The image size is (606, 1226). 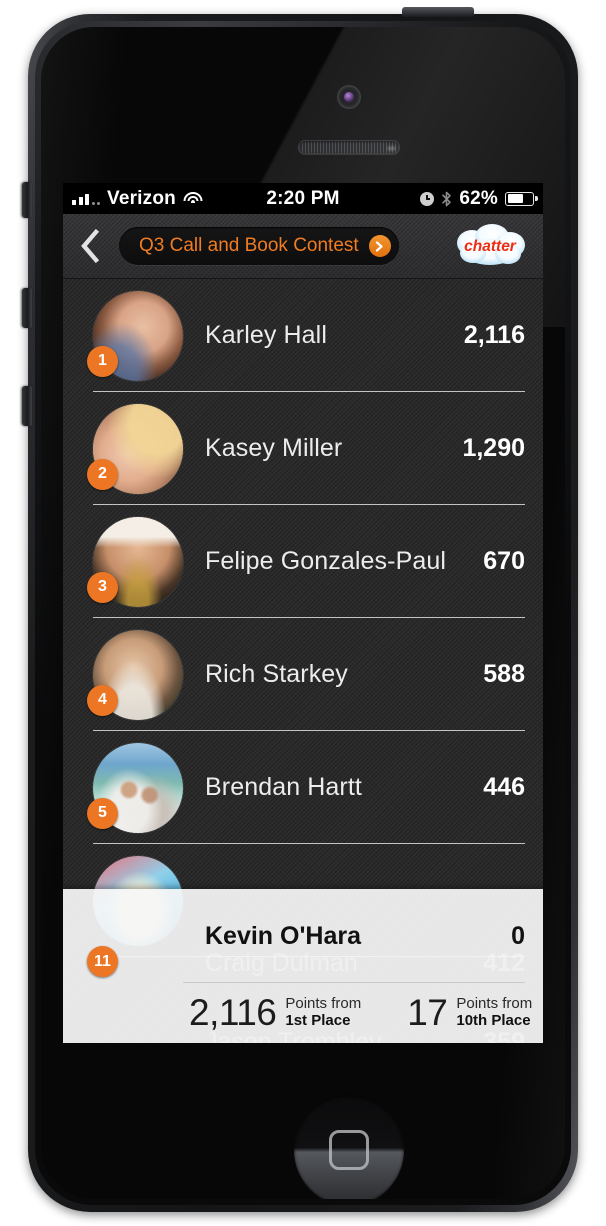 What do you see at coordinates (102, 700) in the screenshot?
I see `rank-badge: 4` at bounding box center [102, 700].